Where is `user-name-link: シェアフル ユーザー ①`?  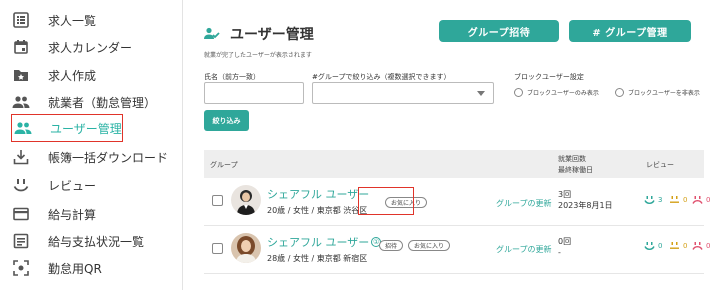 user-name-link: シェアフル ユーザー ① is located at coordinates (324, 242).